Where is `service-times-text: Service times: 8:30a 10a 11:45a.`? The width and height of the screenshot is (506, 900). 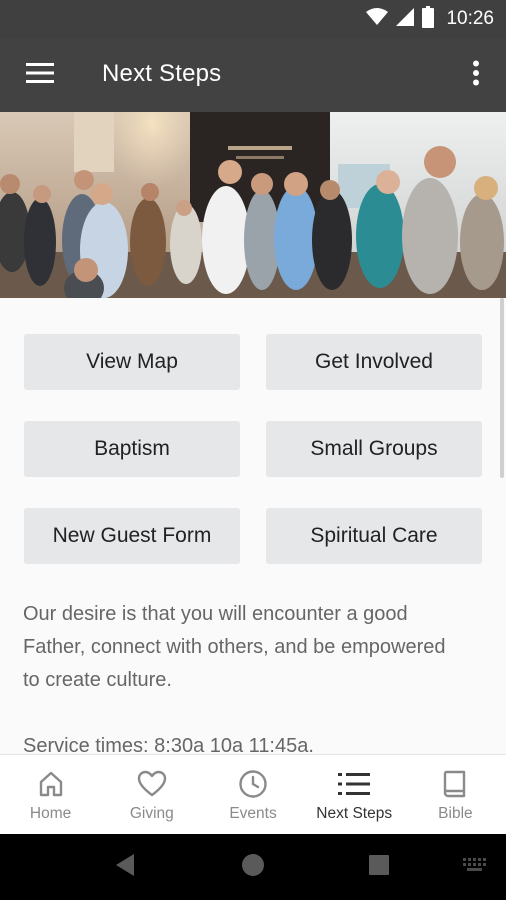 service-times-text: Service times: 8:30a 10a 11:45a. is located at coordinates (168, 744).